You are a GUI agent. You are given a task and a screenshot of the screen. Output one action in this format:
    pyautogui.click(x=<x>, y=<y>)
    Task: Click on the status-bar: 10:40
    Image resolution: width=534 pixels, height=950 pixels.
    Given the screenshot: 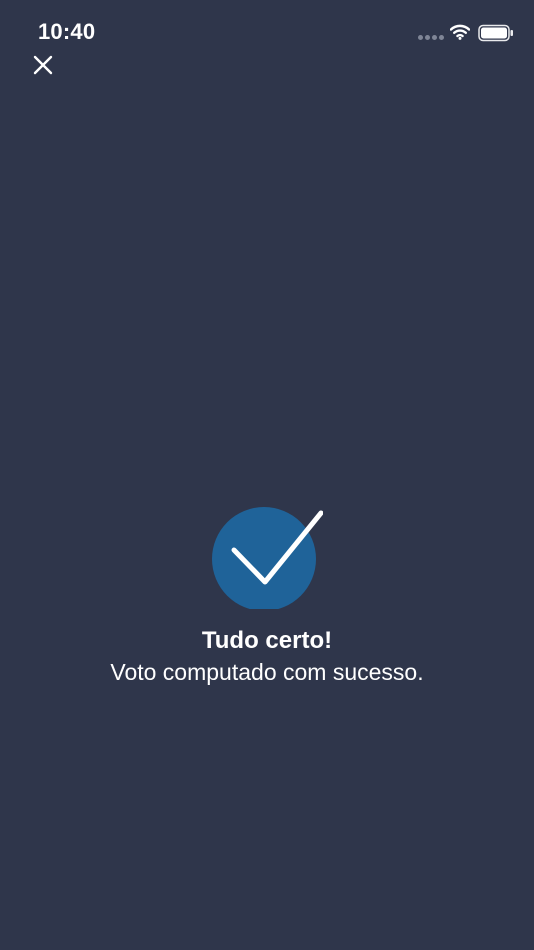 What is the action you would take?
    pyautogui.click(x=267, y=29)
    